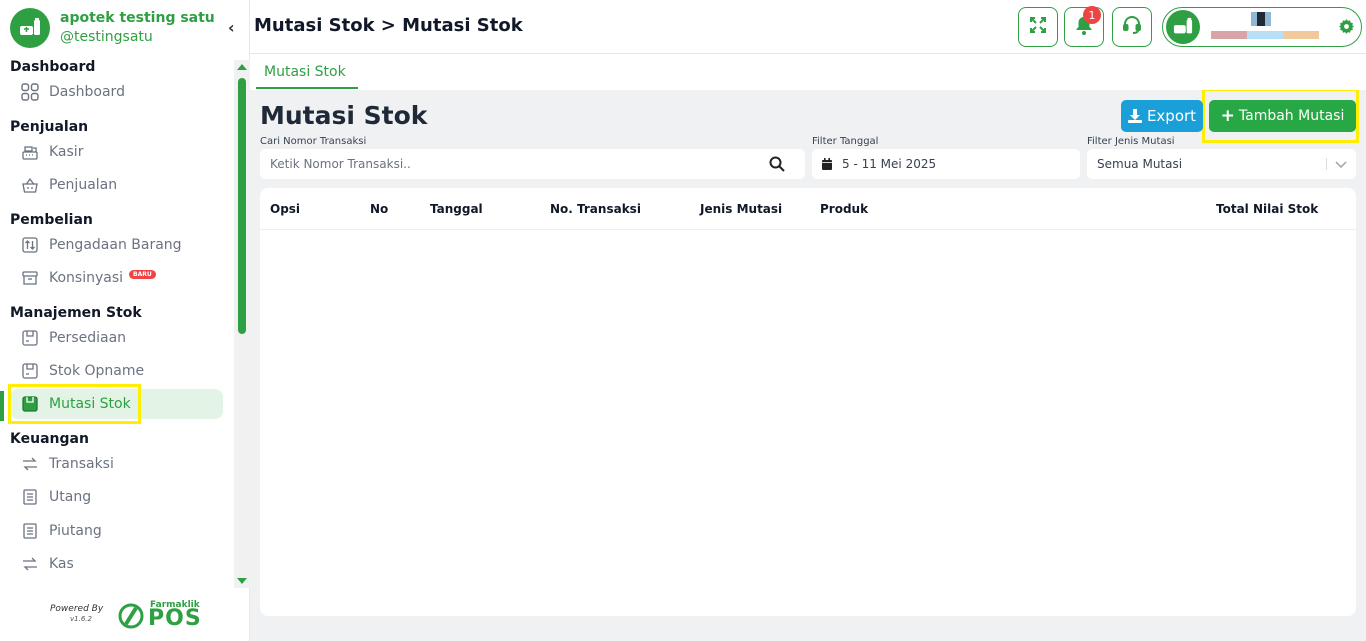  Describe the element at coordinates (87, 92) in the screenshot. I see `sidebar-item-label: Dashboard` at that location.